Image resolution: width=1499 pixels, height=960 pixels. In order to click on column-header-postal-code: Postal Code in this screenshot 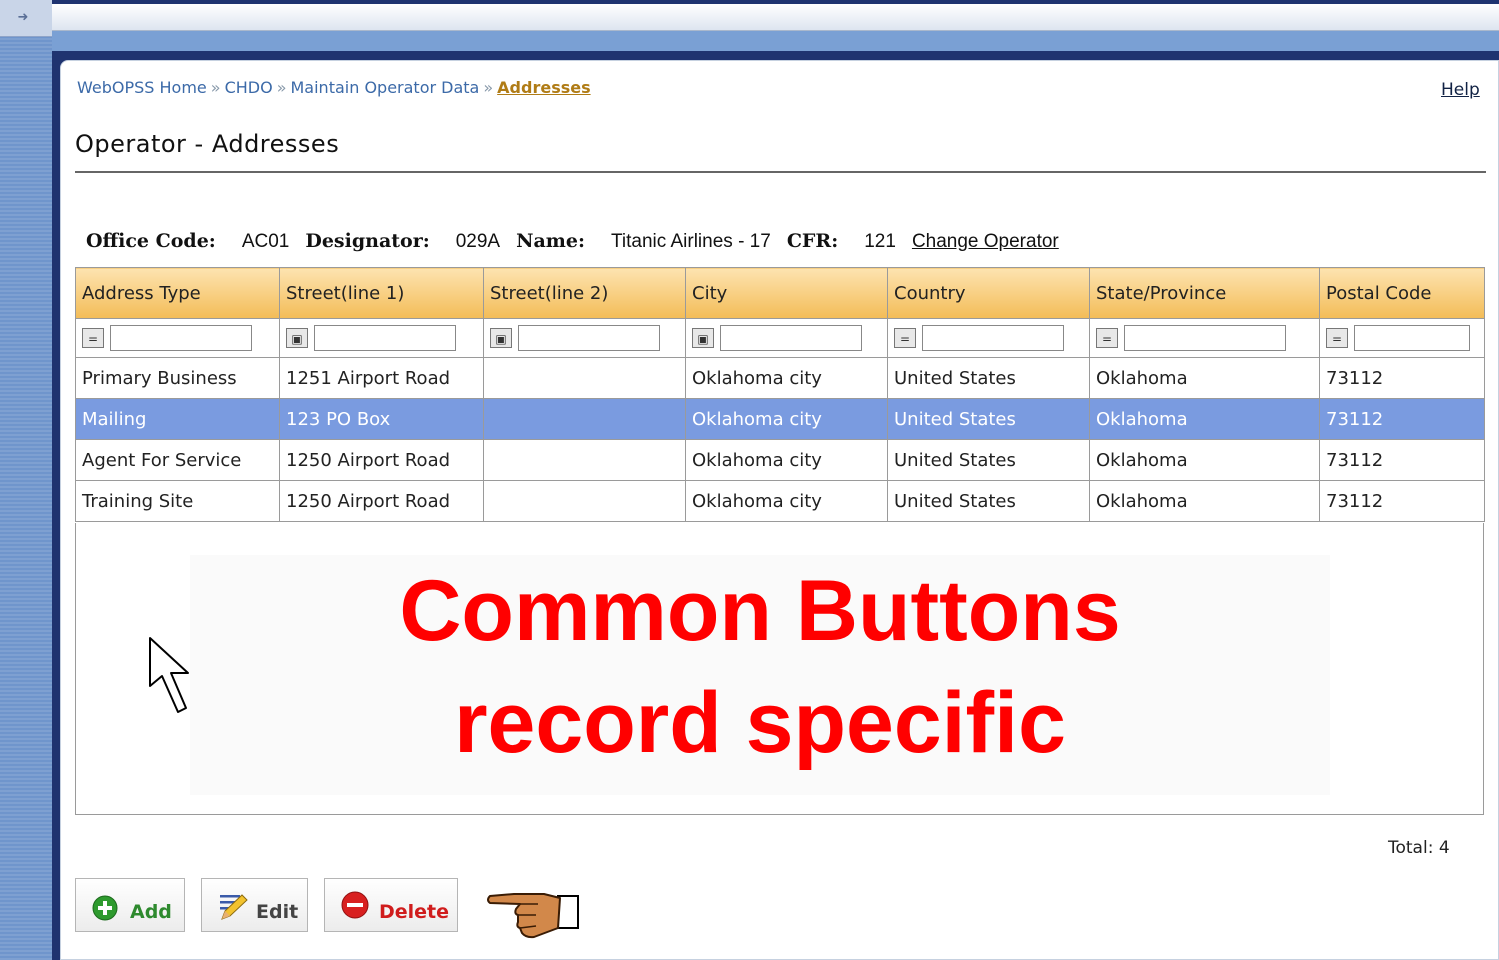, I will do `click(1402, 293)`.